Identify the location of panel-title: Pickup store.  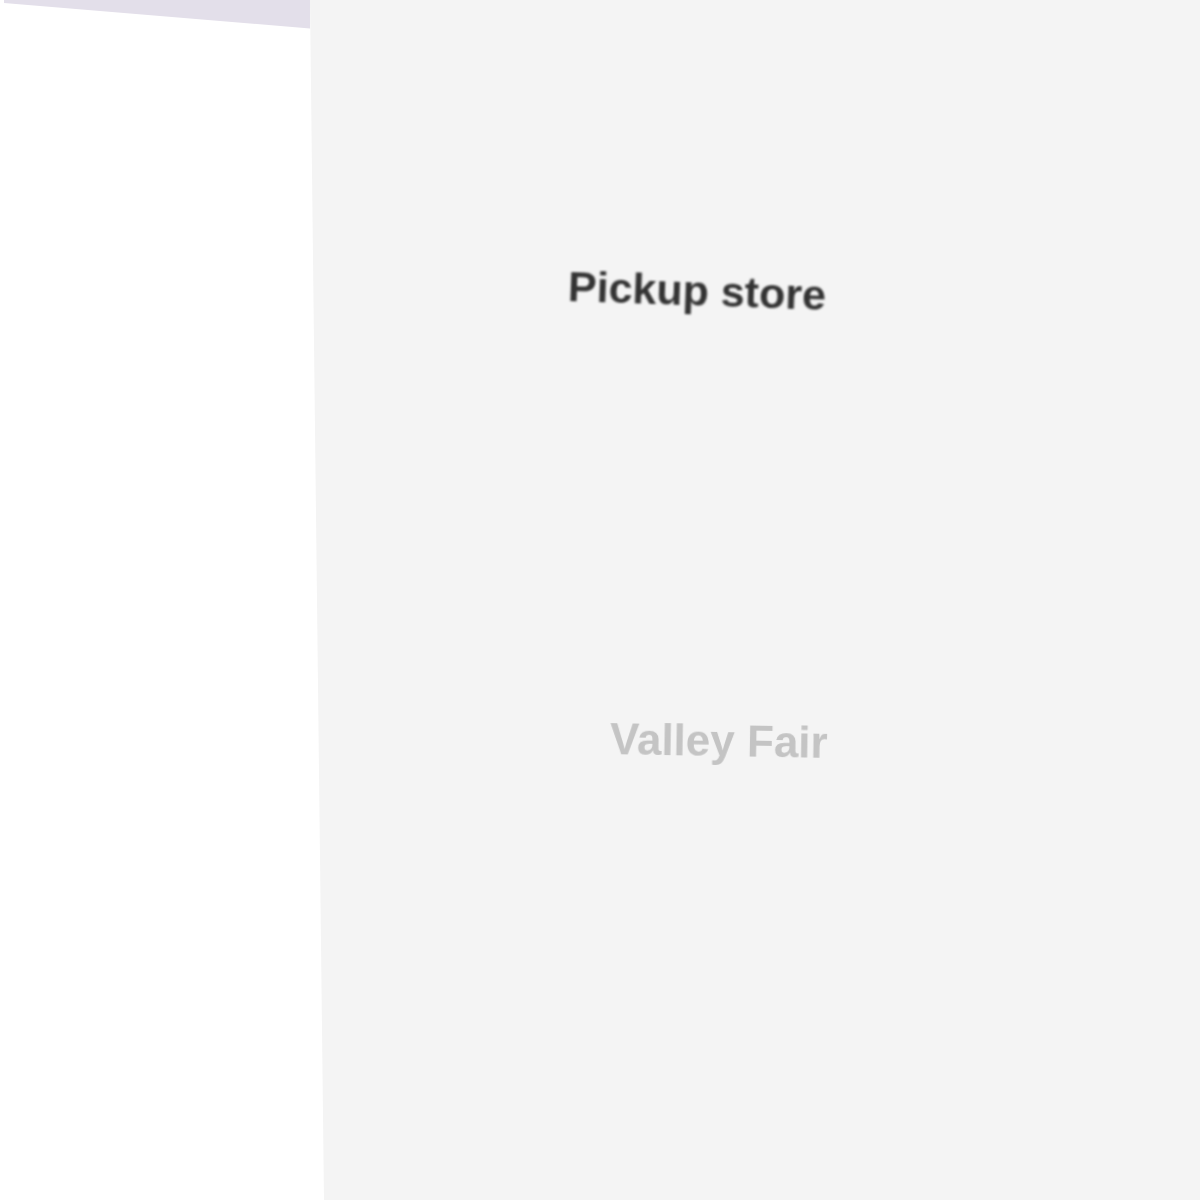
(697, 291).